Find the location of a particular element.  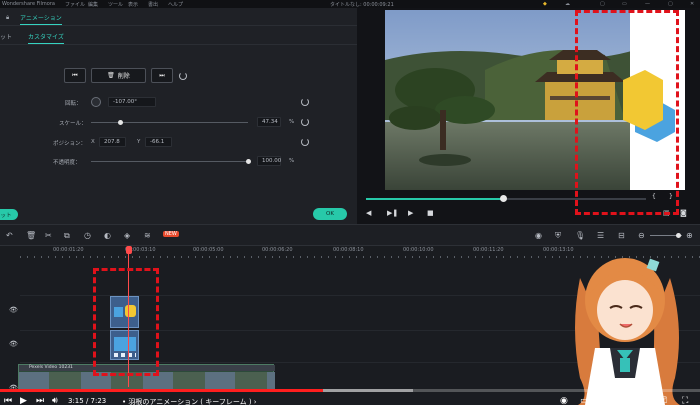

next-keyframe-button: ⏭︎ is located at coordinates (162, 75).